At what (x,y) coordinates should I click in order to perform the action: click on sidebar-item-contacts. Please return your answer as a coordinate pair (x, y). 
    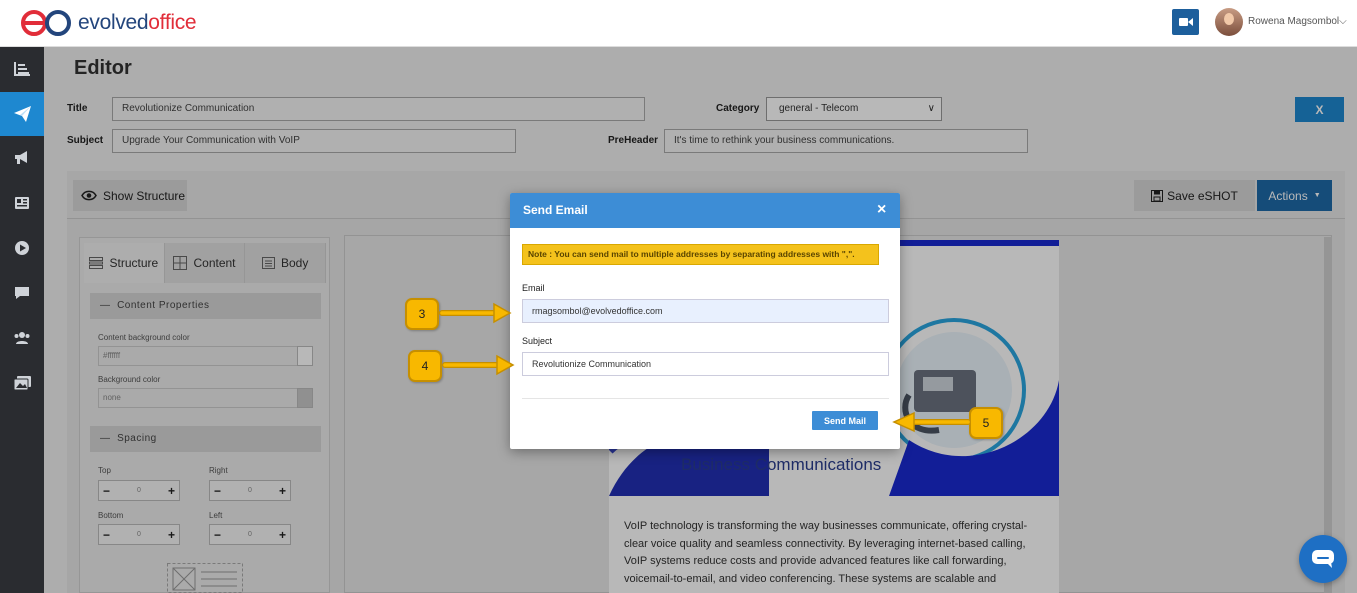
    Looking at the image, I should click on (22, 338).